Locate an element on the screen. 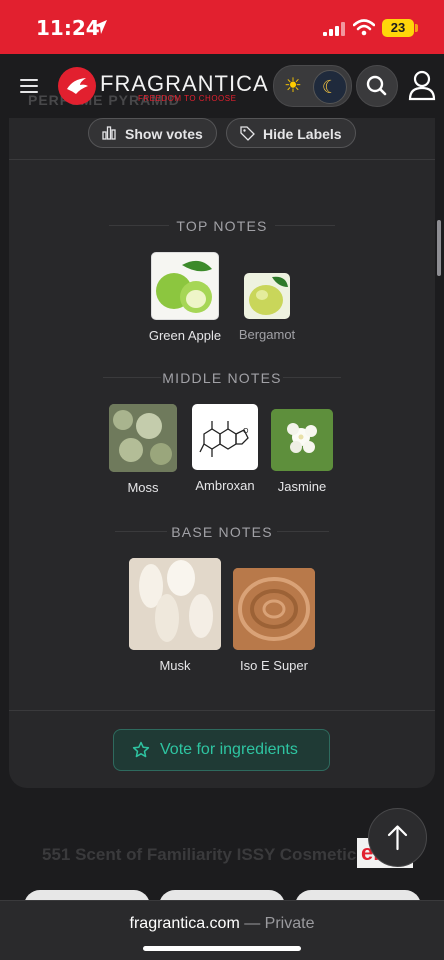 This screenshot has height=960, width=444. bar-chart-icon is located at coordinates (109, 133).